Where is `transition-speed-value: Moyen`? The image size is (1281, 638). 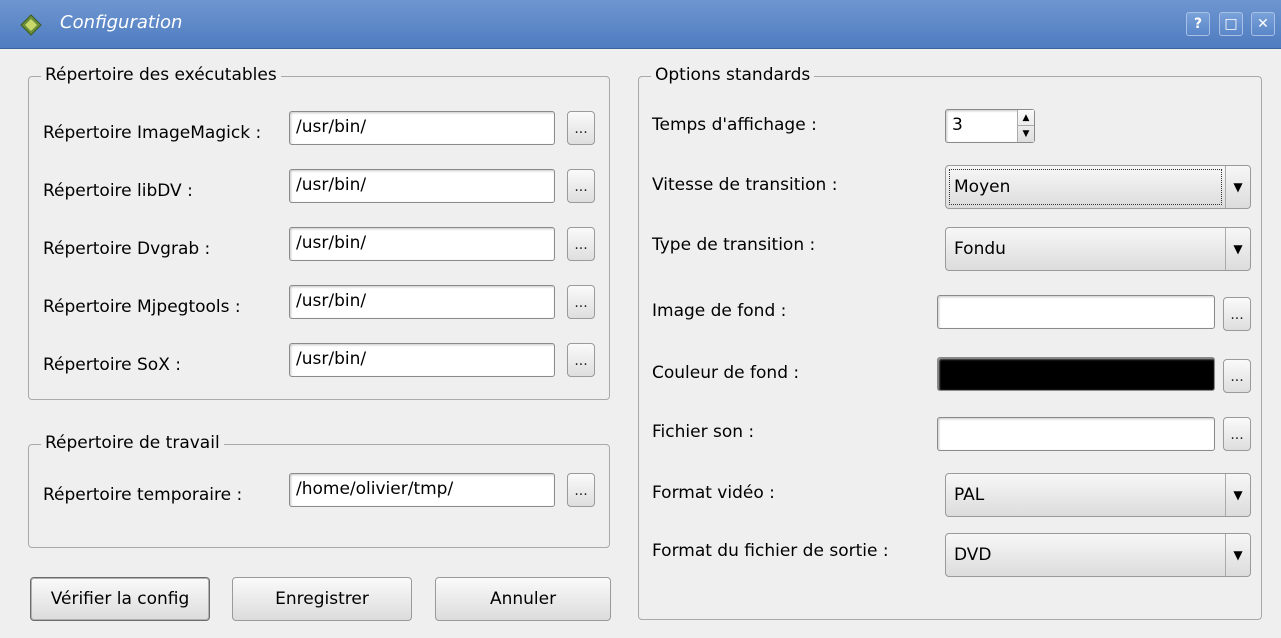 transition-speed-value: Moyen is located at coordinates (982, 187).